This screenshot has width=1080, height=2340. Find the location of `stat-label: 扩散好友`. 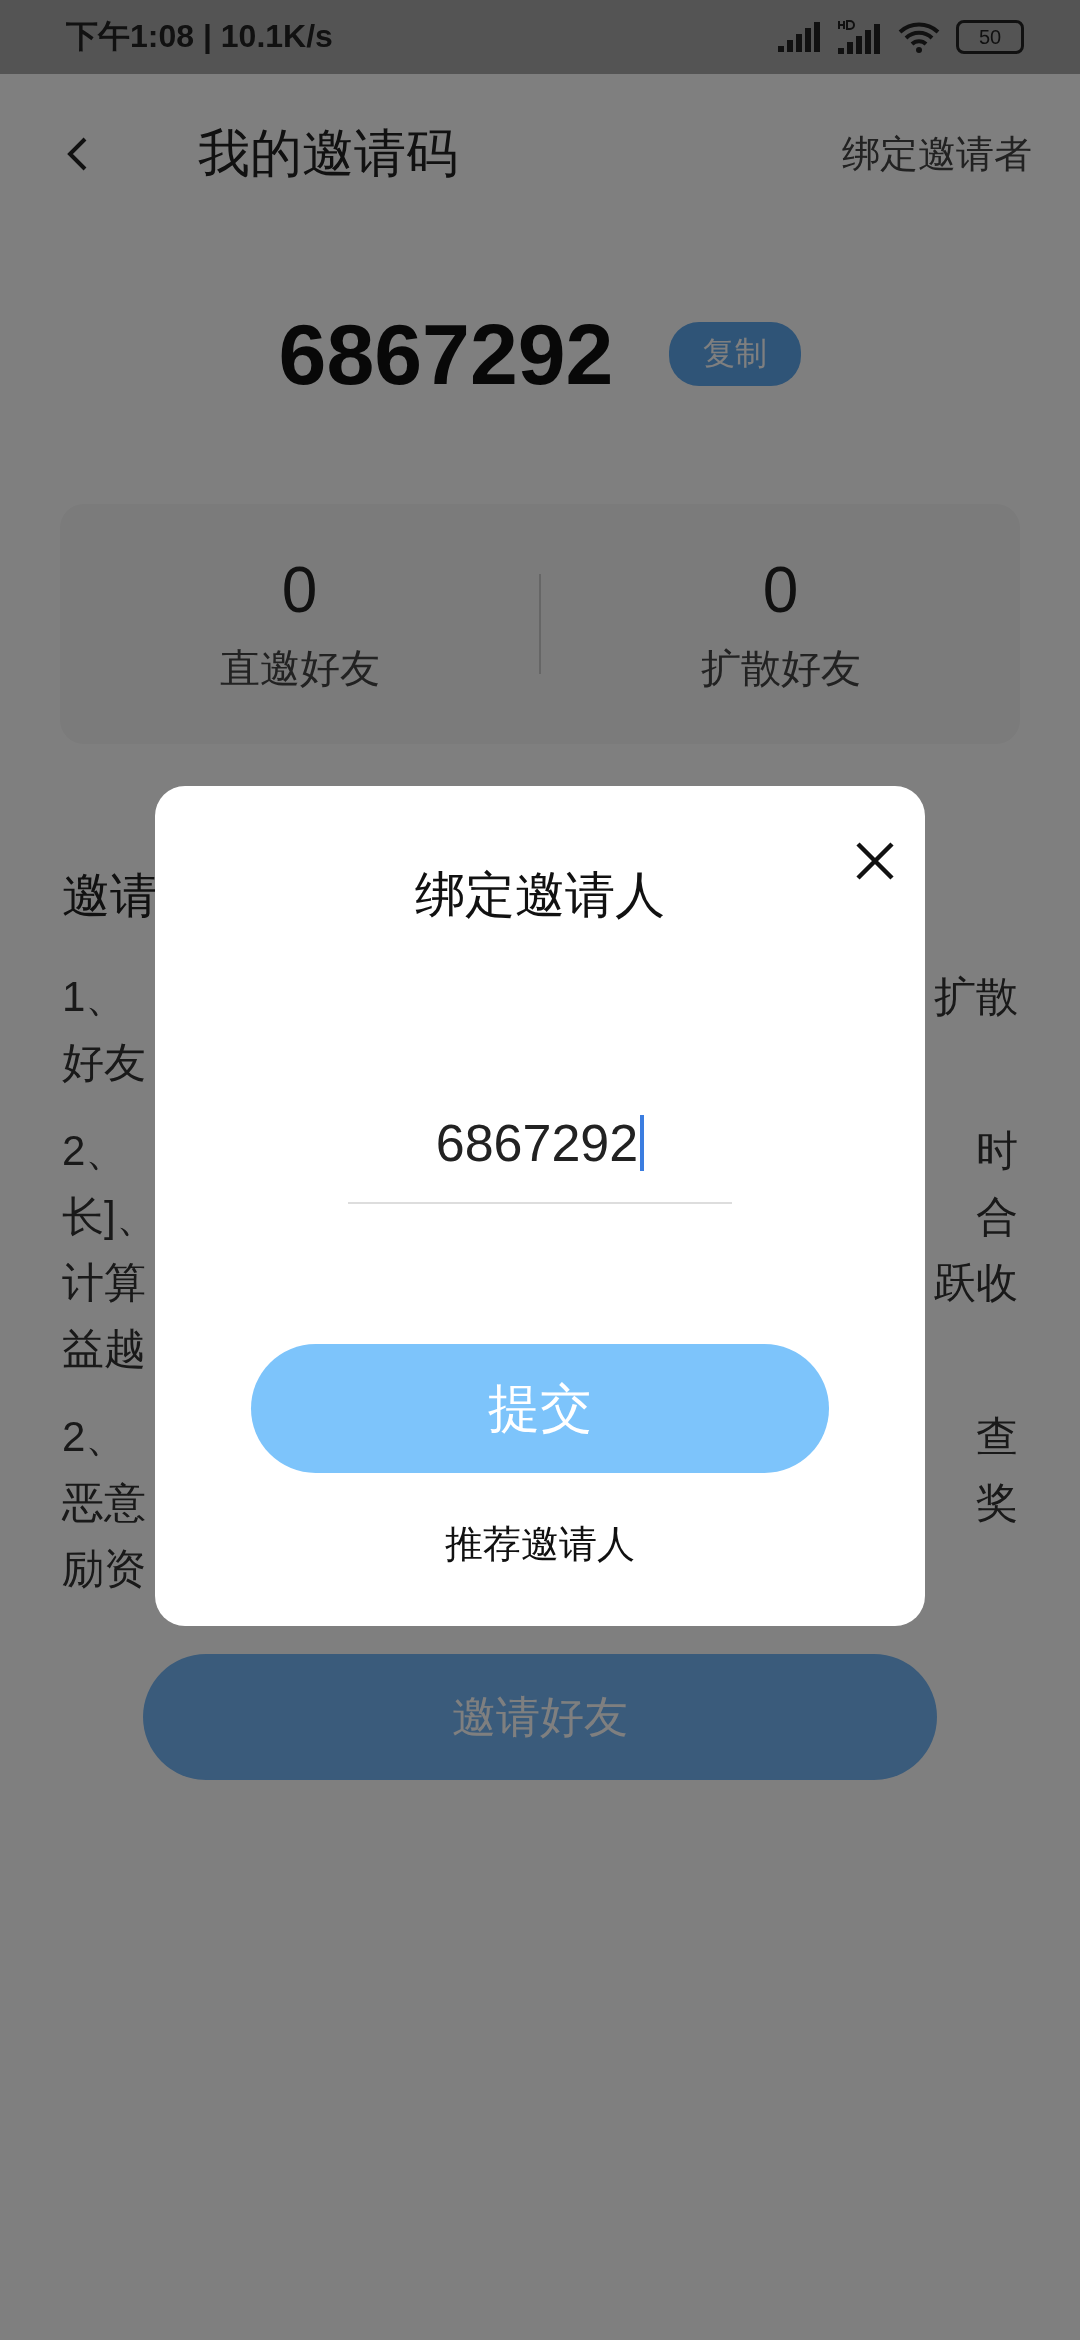

stat-label: 扩散好友 is located at coordinates (780, 668).